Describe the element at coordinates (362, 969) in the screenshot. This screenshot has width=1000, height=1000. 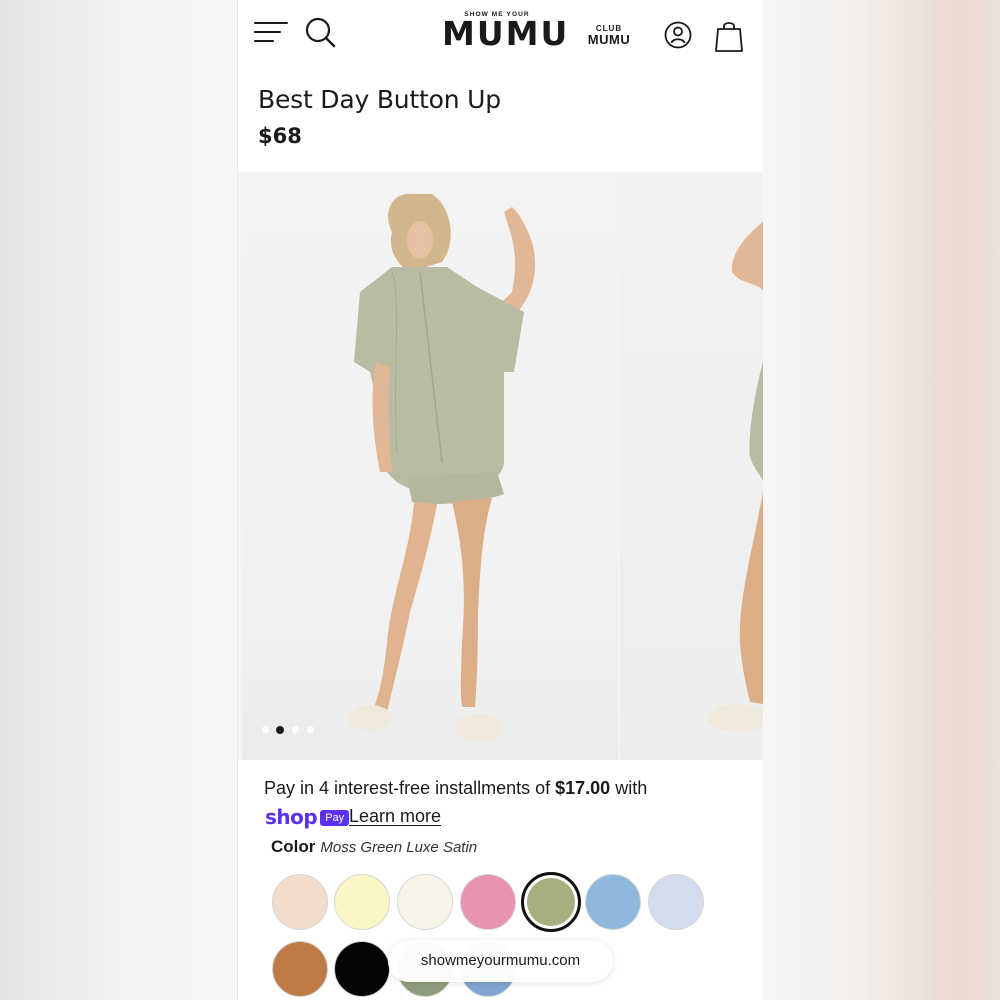
I see `swatch-black` at that location.